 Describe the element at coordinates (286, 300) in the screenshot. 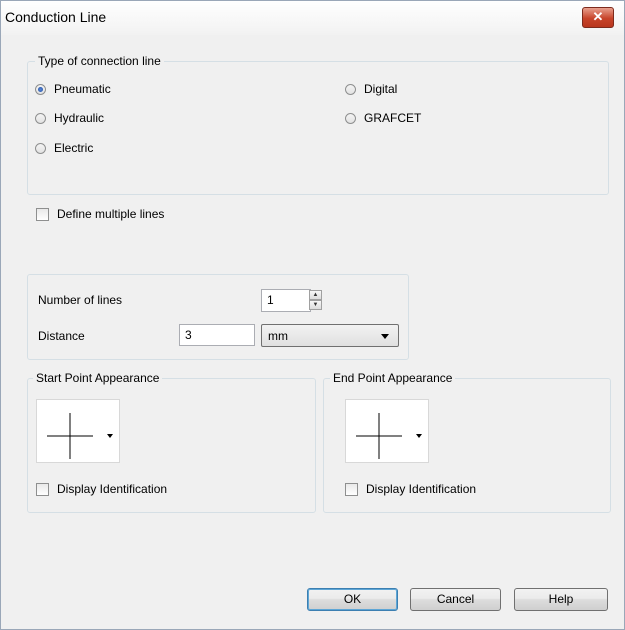

I see `number-of-lines-input: 1` at that location.